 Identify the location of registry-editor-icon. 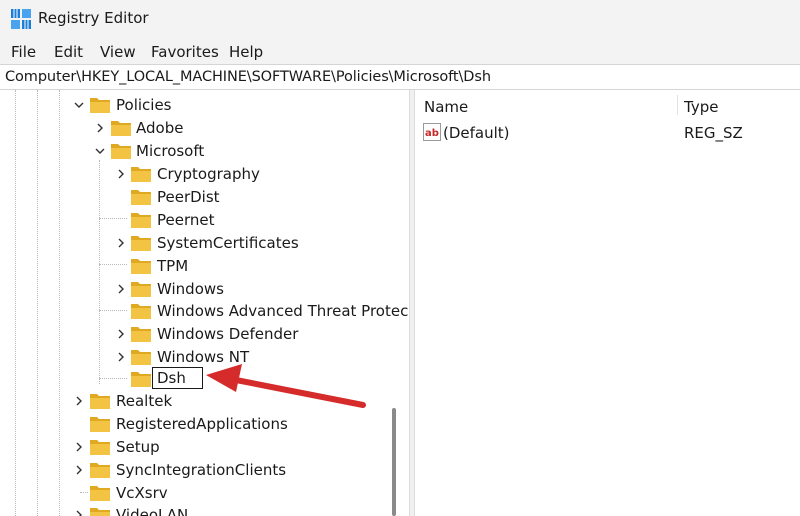
(21, 19).